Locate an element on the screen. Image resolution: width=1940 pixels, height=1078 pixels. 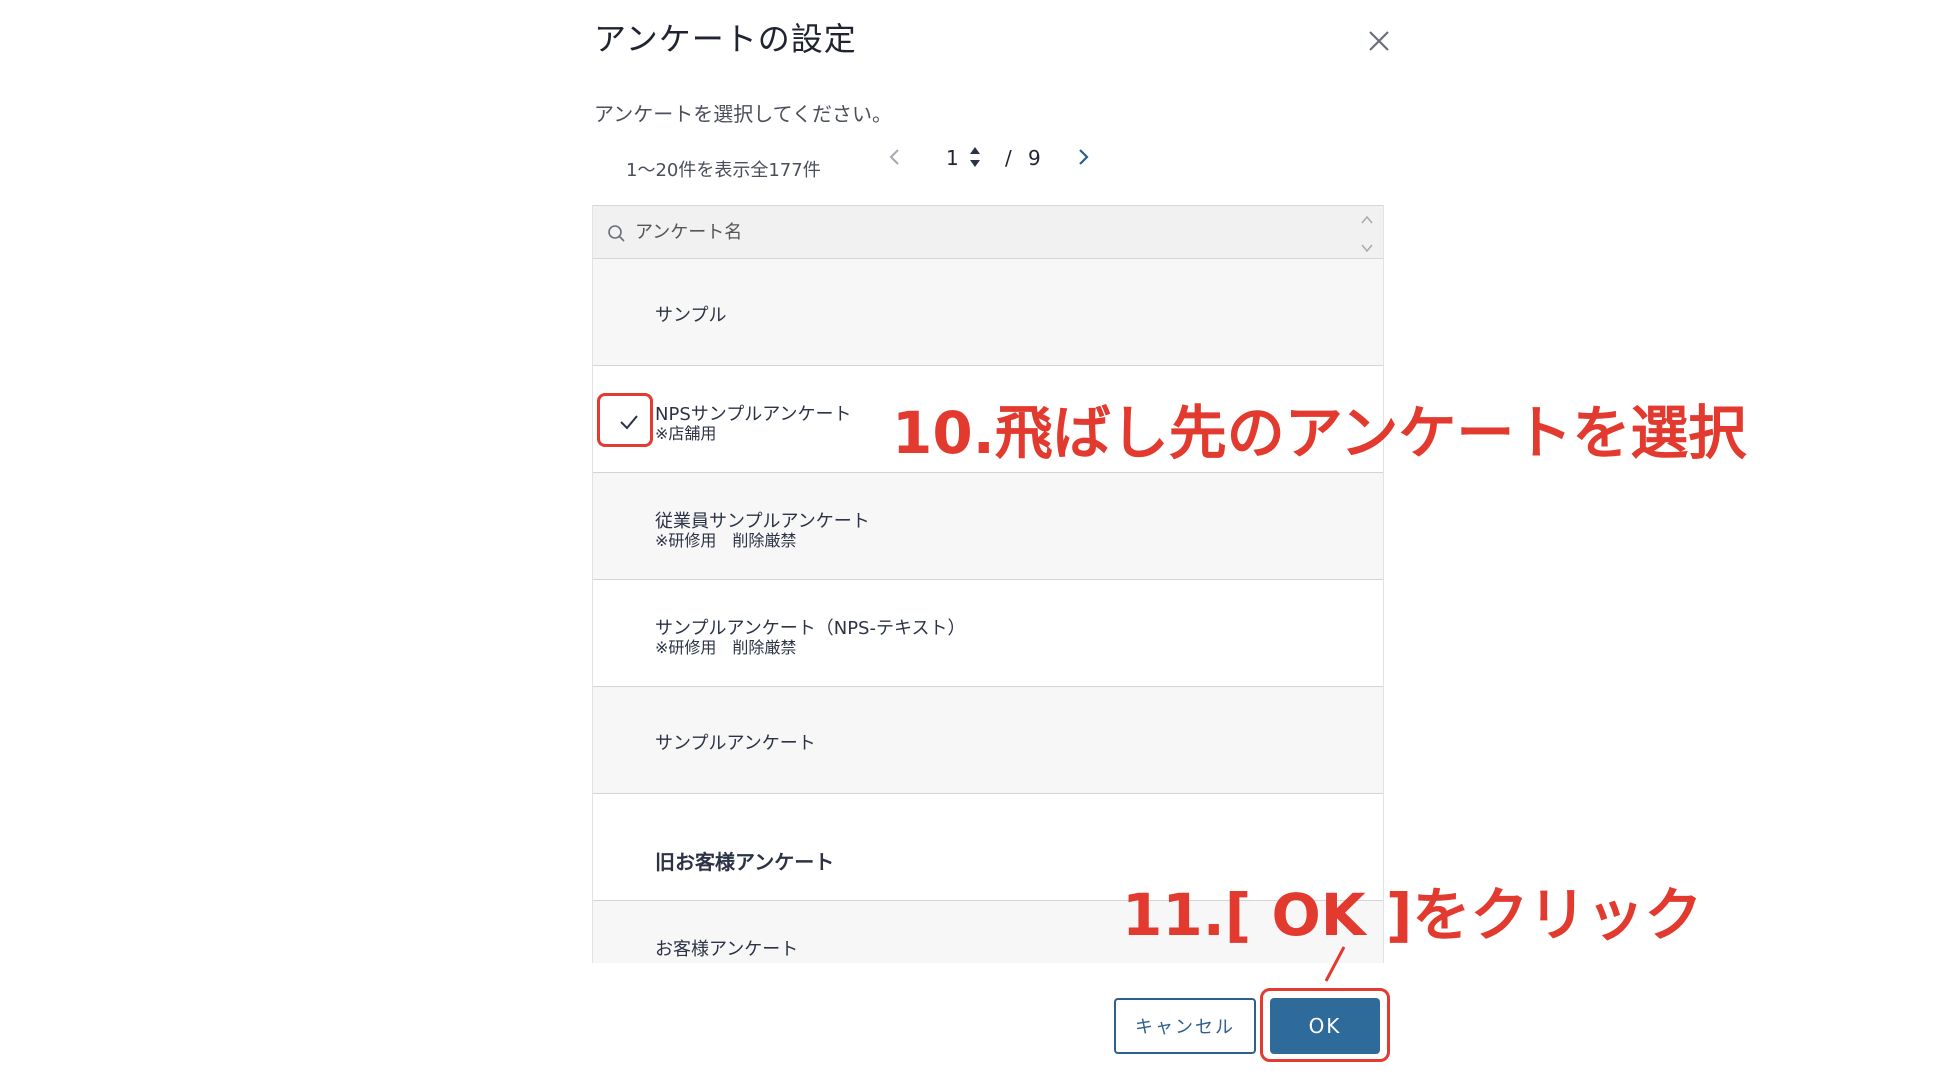
search-row is located at coordinates (988, 232).